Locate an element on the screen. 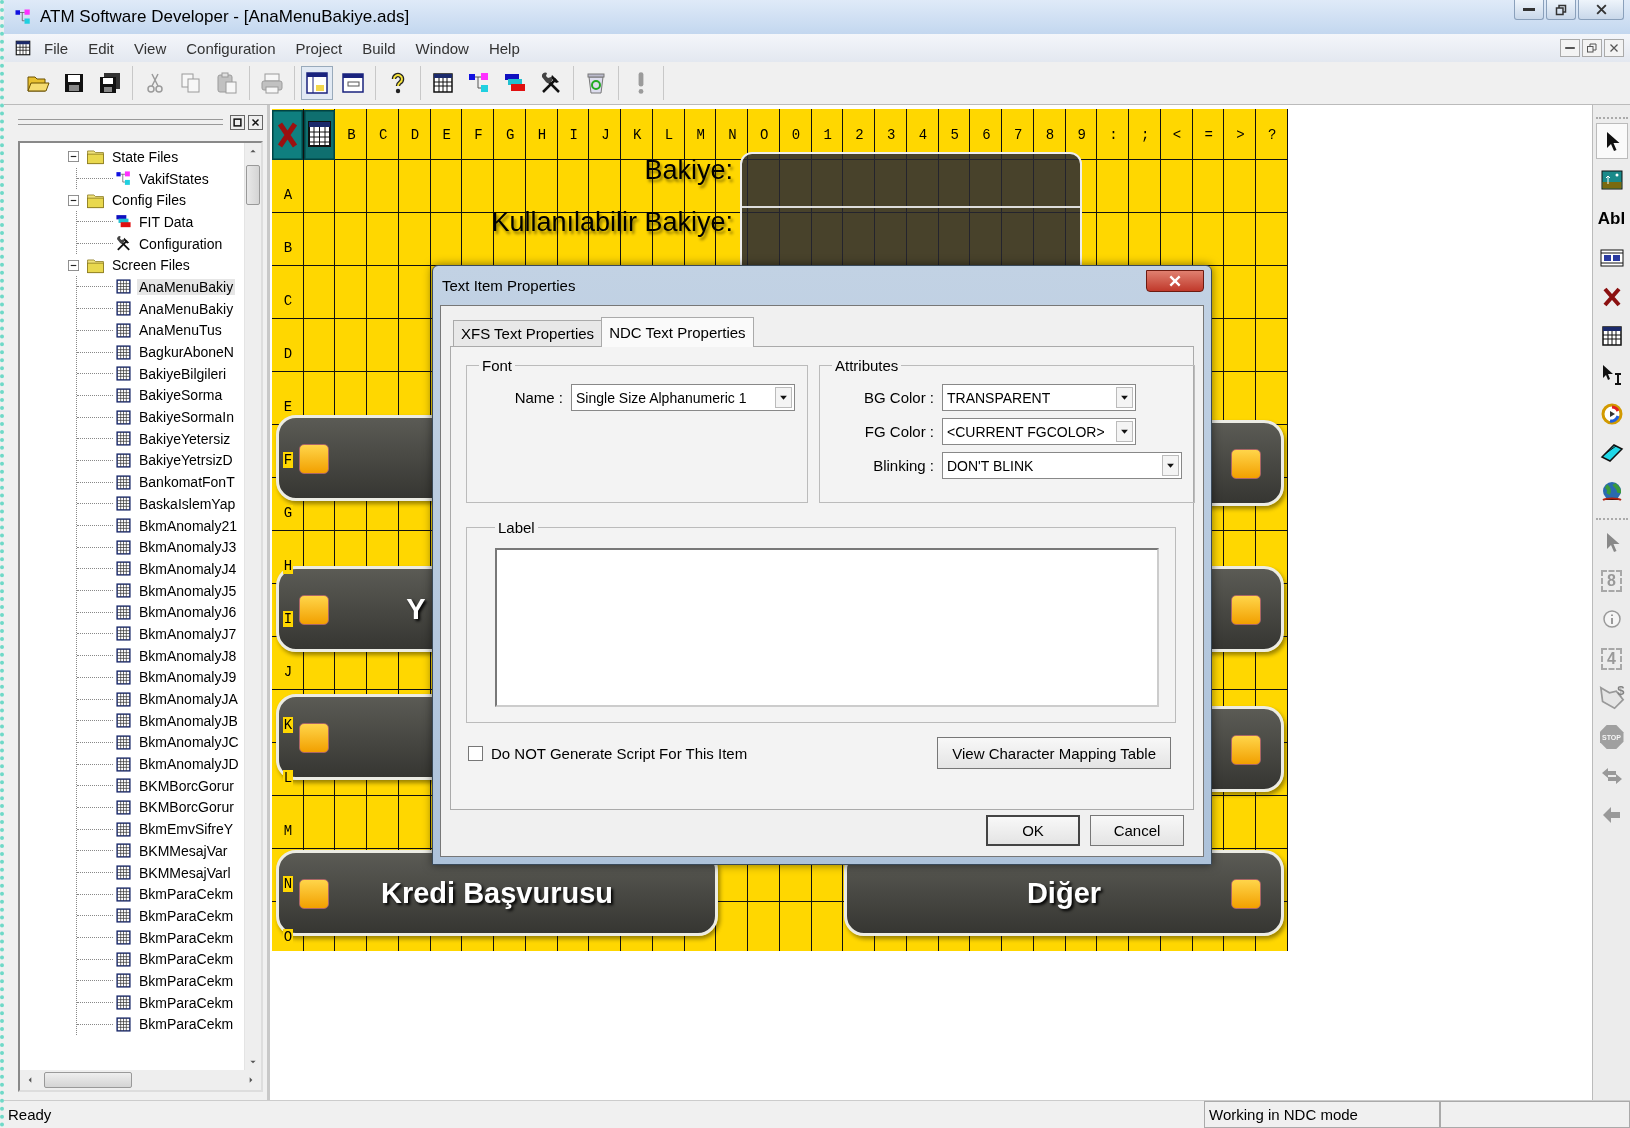  dialog-button: Cancel is located at coordinates (1137, 830).